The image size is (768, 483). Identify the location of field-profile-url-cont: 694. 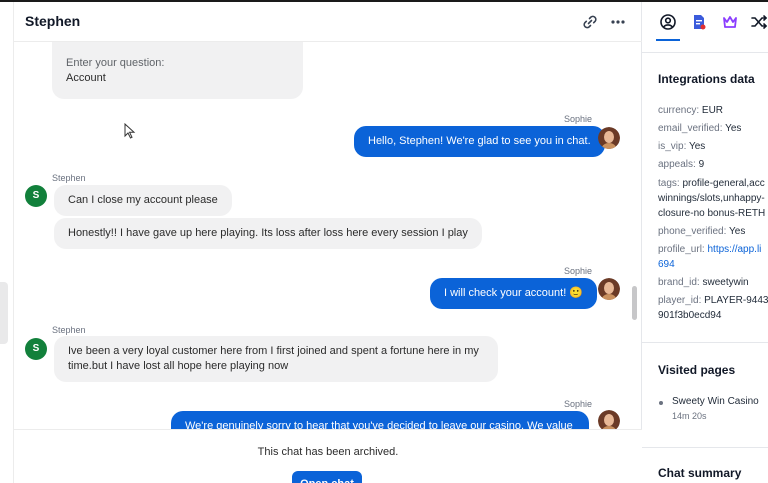
(666, 265).